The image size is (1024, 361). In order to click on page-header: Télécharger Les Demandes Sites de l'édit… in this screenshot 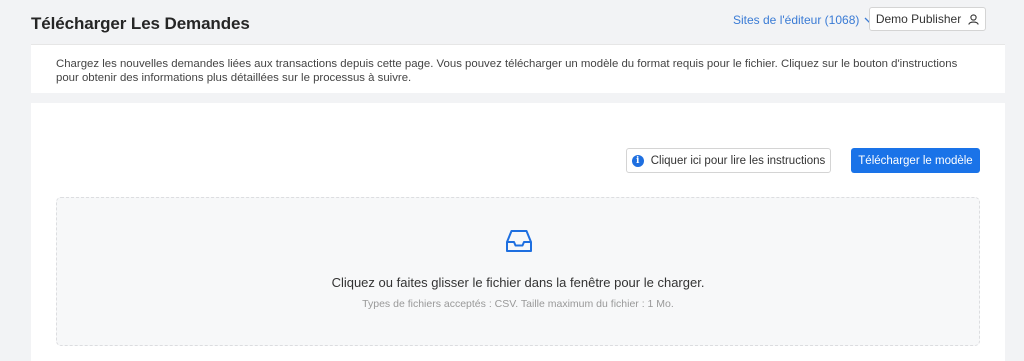, I will do `click(512, 22)`.